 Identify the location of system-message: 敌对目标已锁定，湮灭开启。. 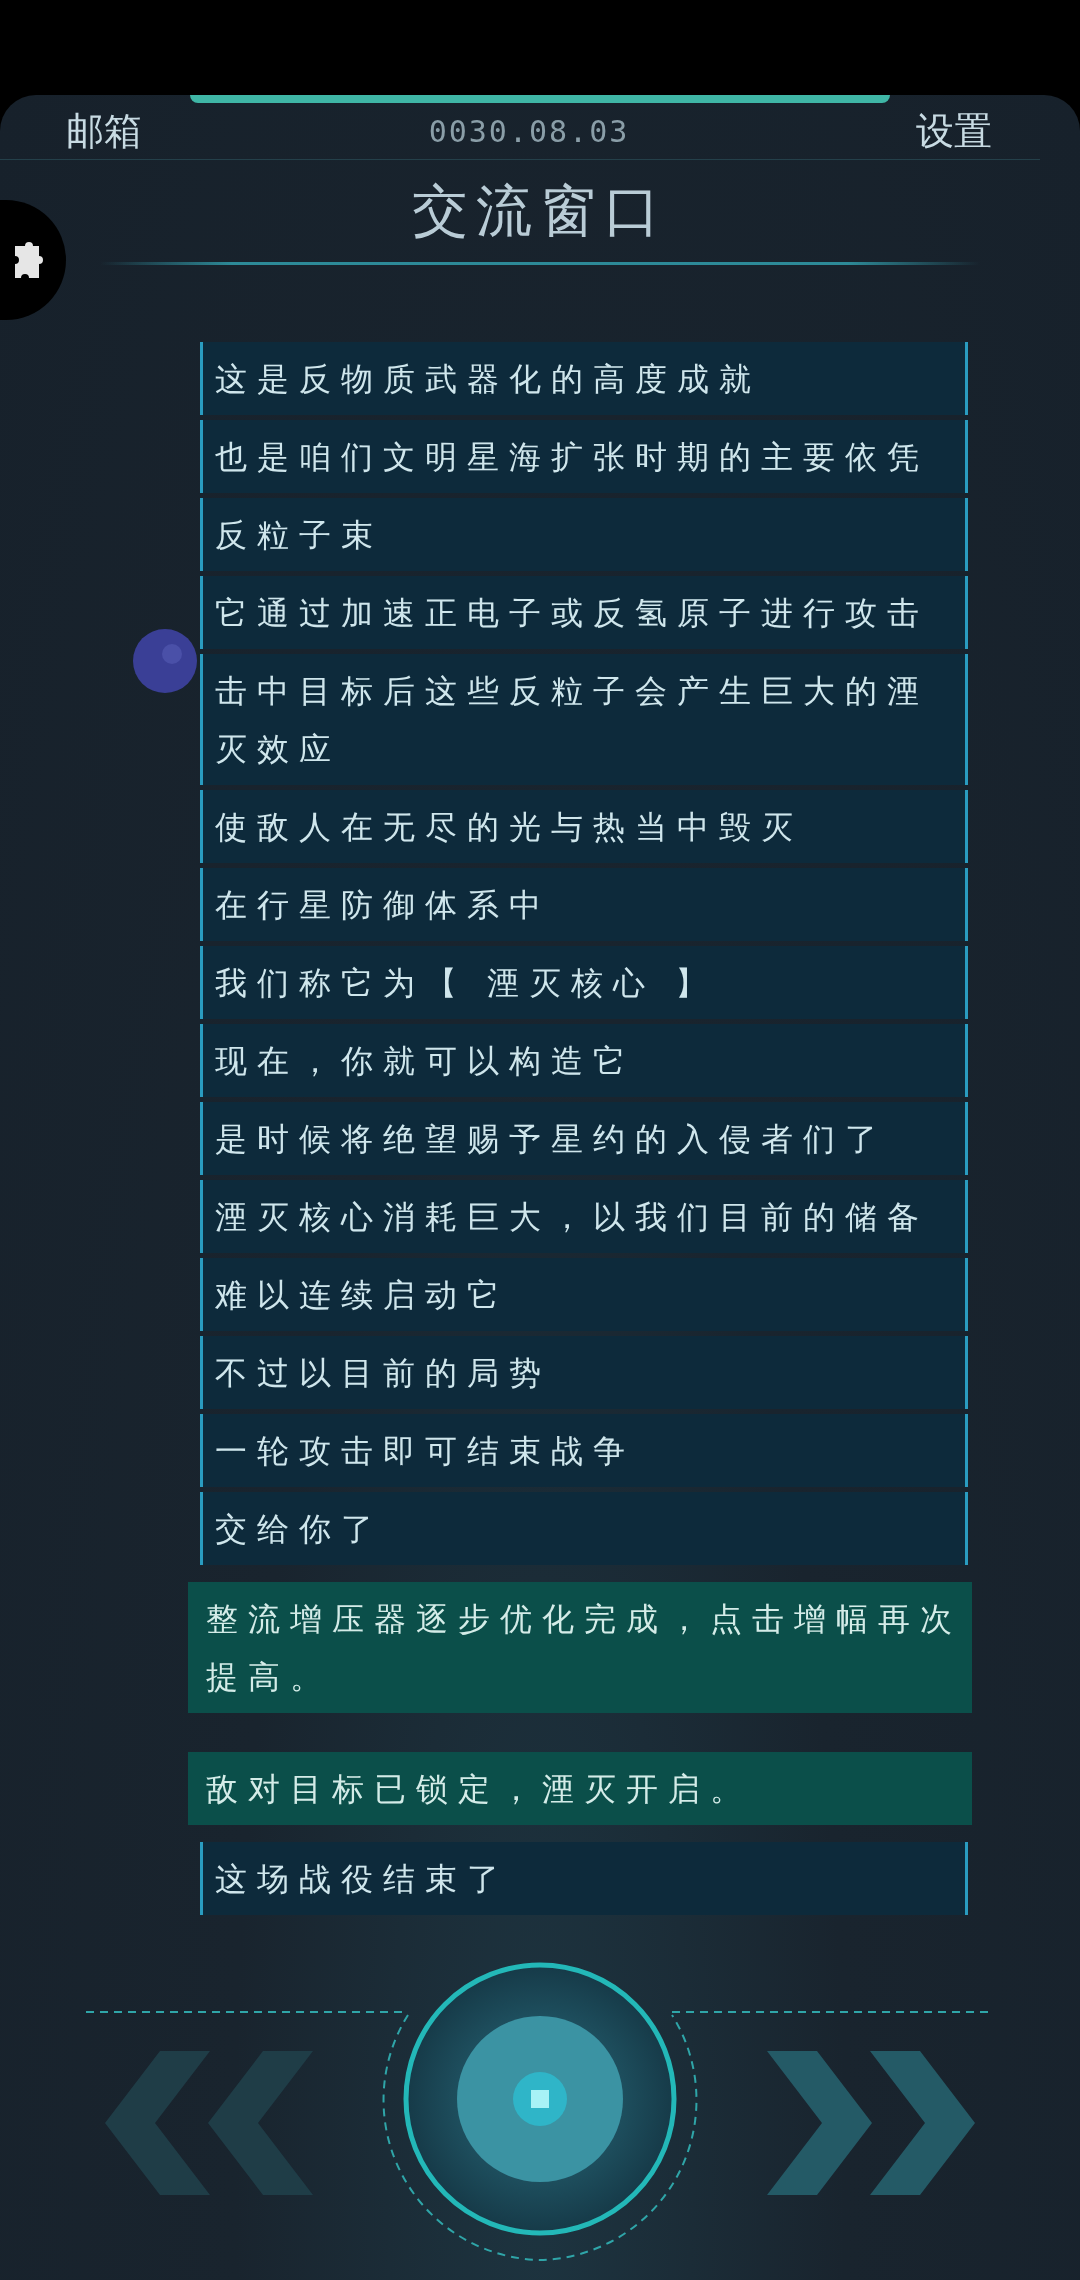
(580, 1788).